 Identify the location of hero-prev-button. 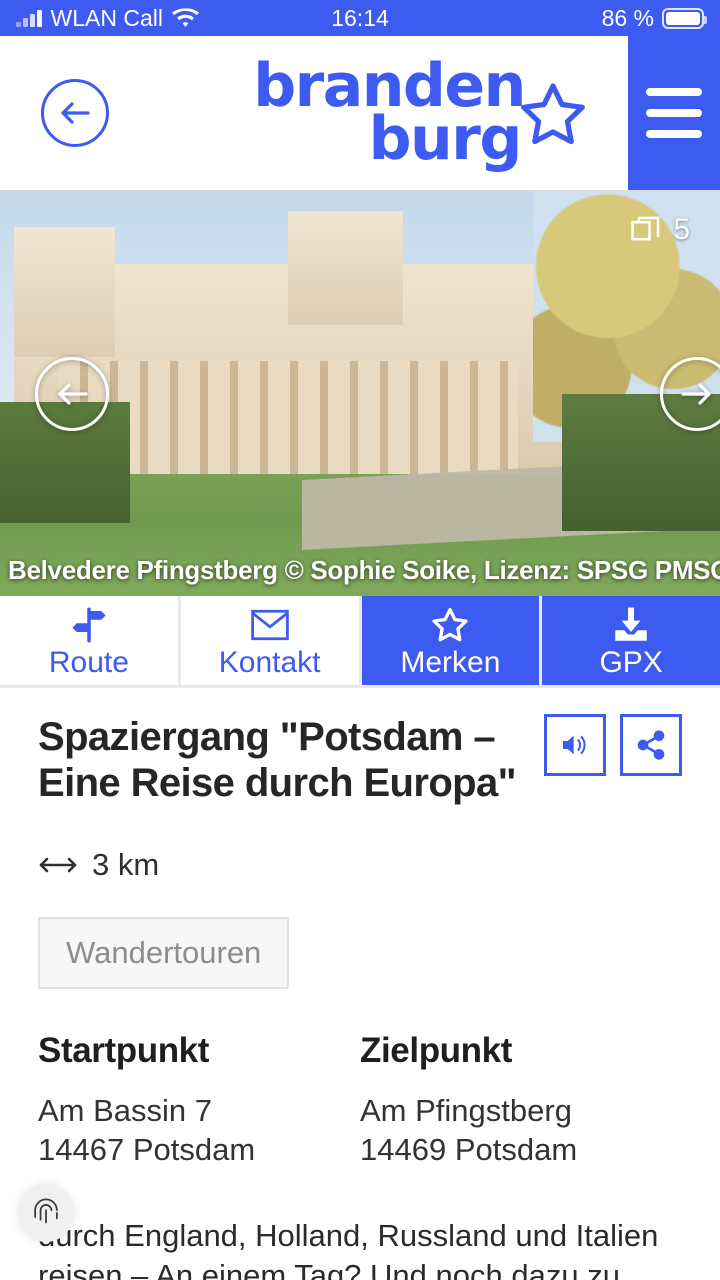
(72, 393).